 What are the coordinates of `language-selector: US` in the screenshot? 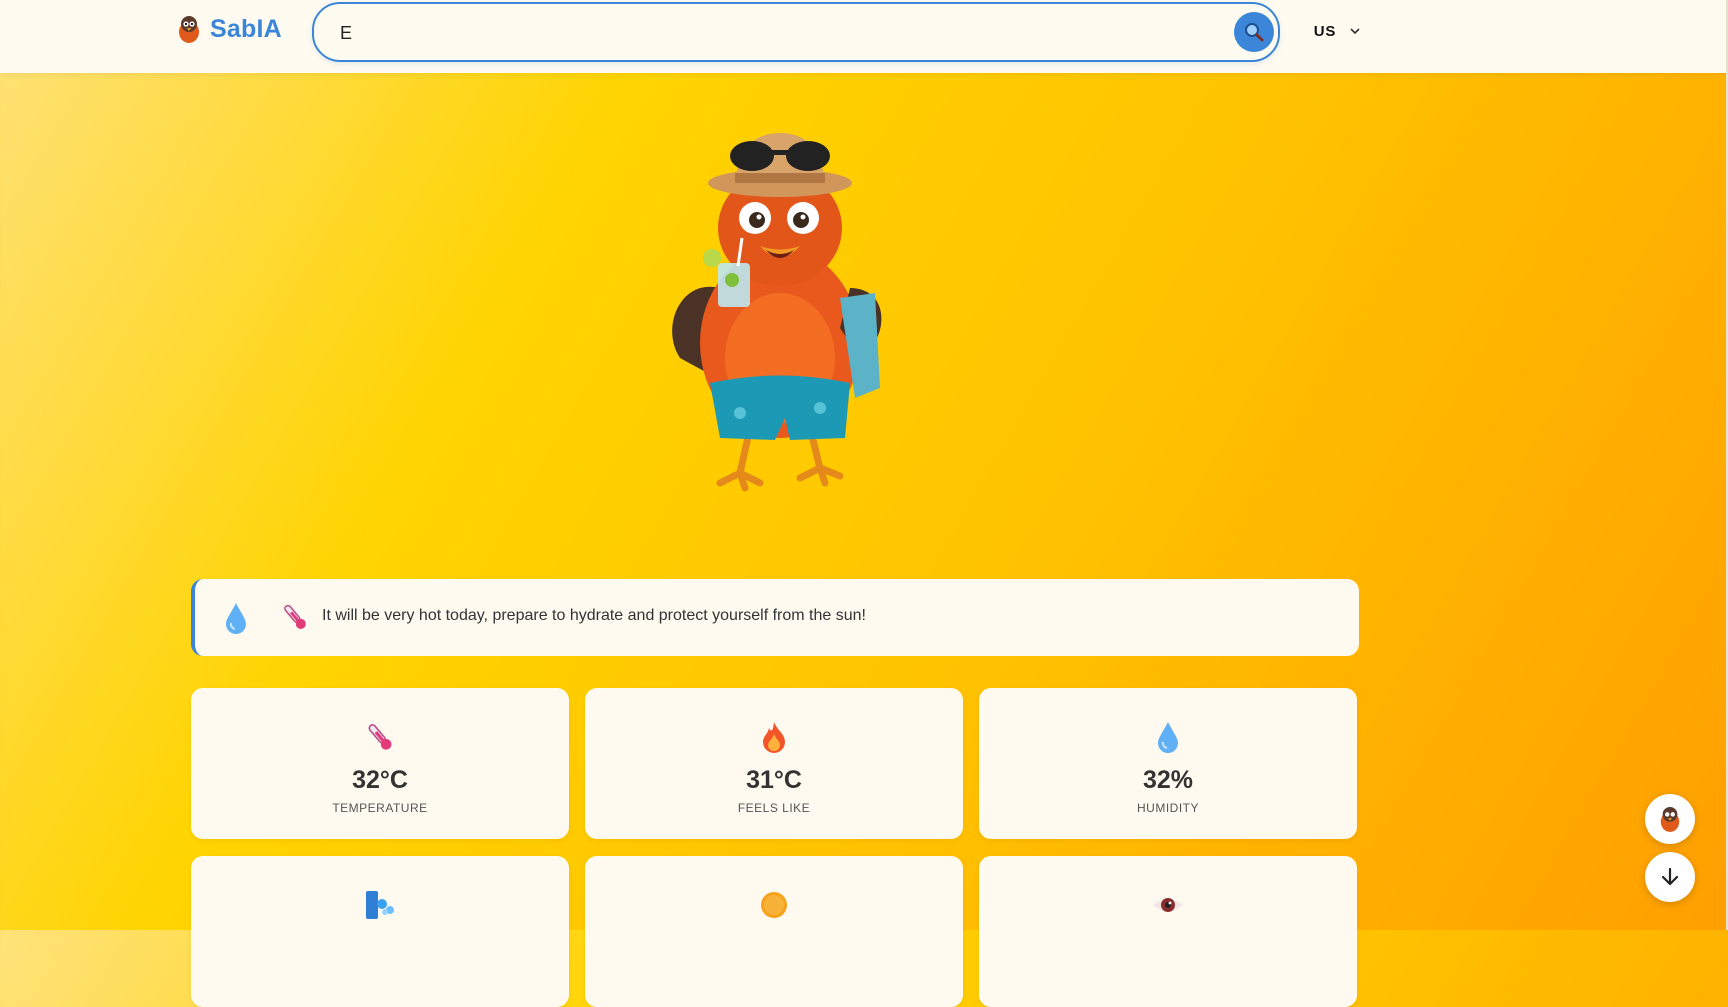 It's located at (1337, 31).